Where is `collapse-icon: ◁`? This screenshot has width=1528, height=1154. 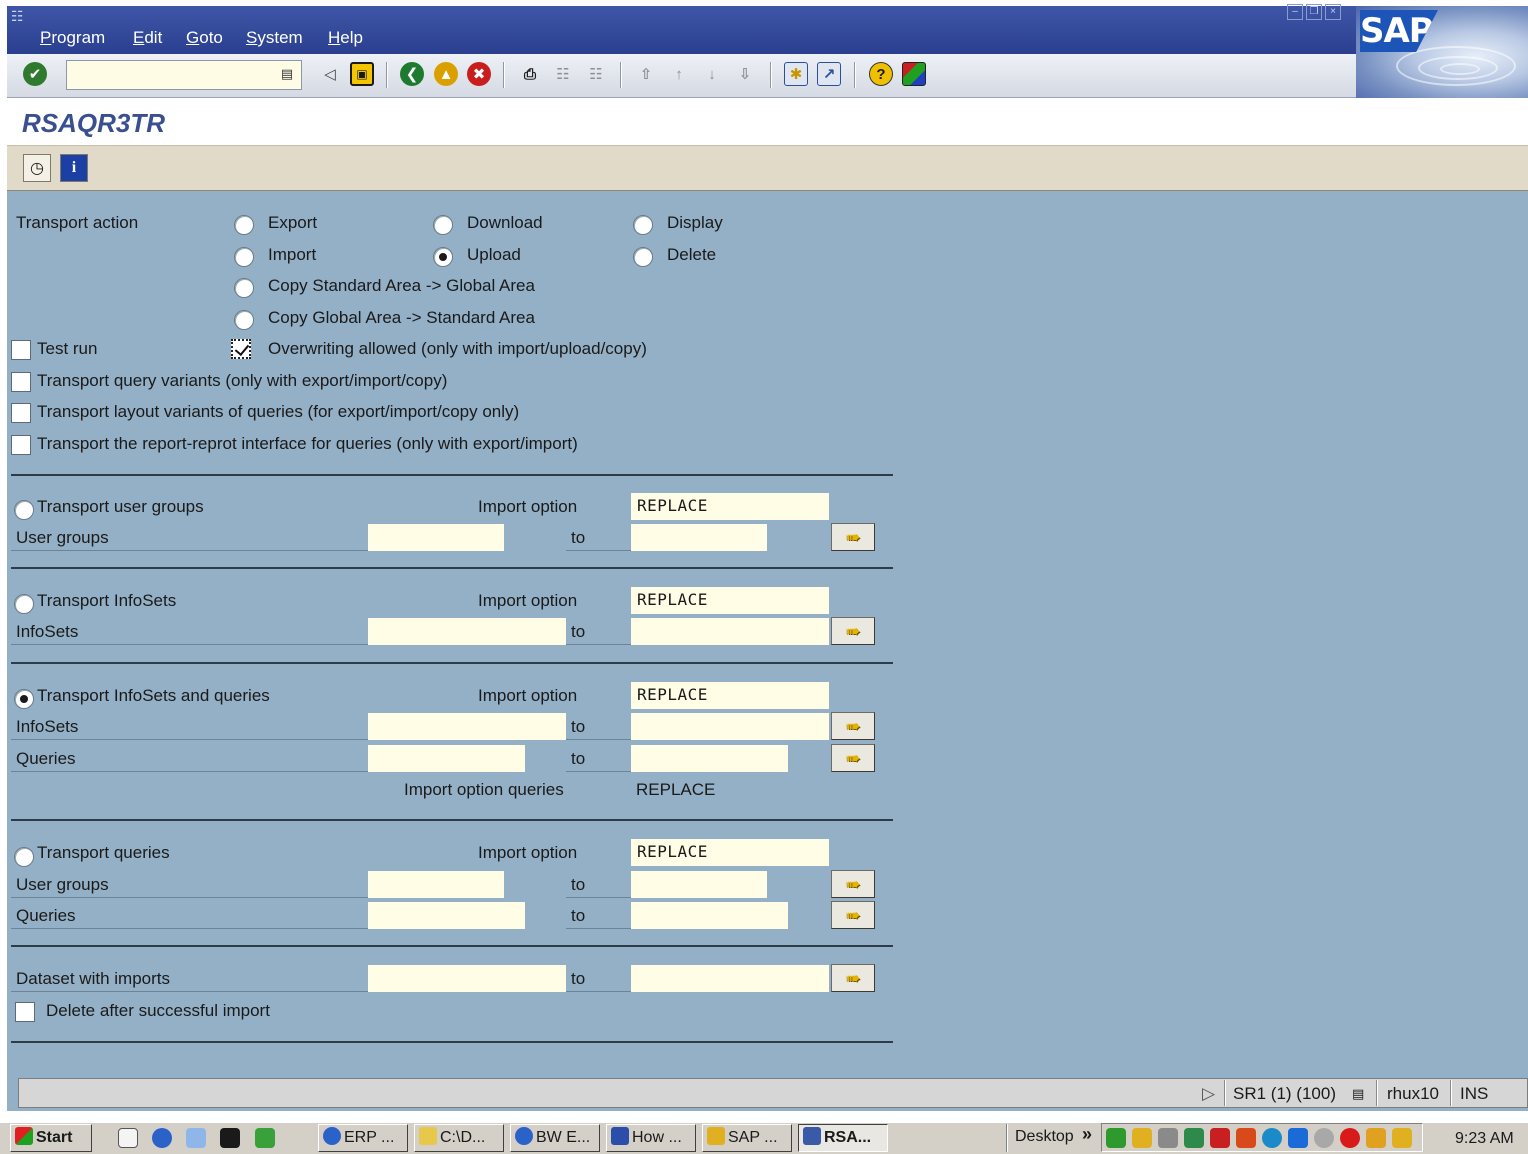 collapse-icon: ◁ is located at coordinates (330, 74).